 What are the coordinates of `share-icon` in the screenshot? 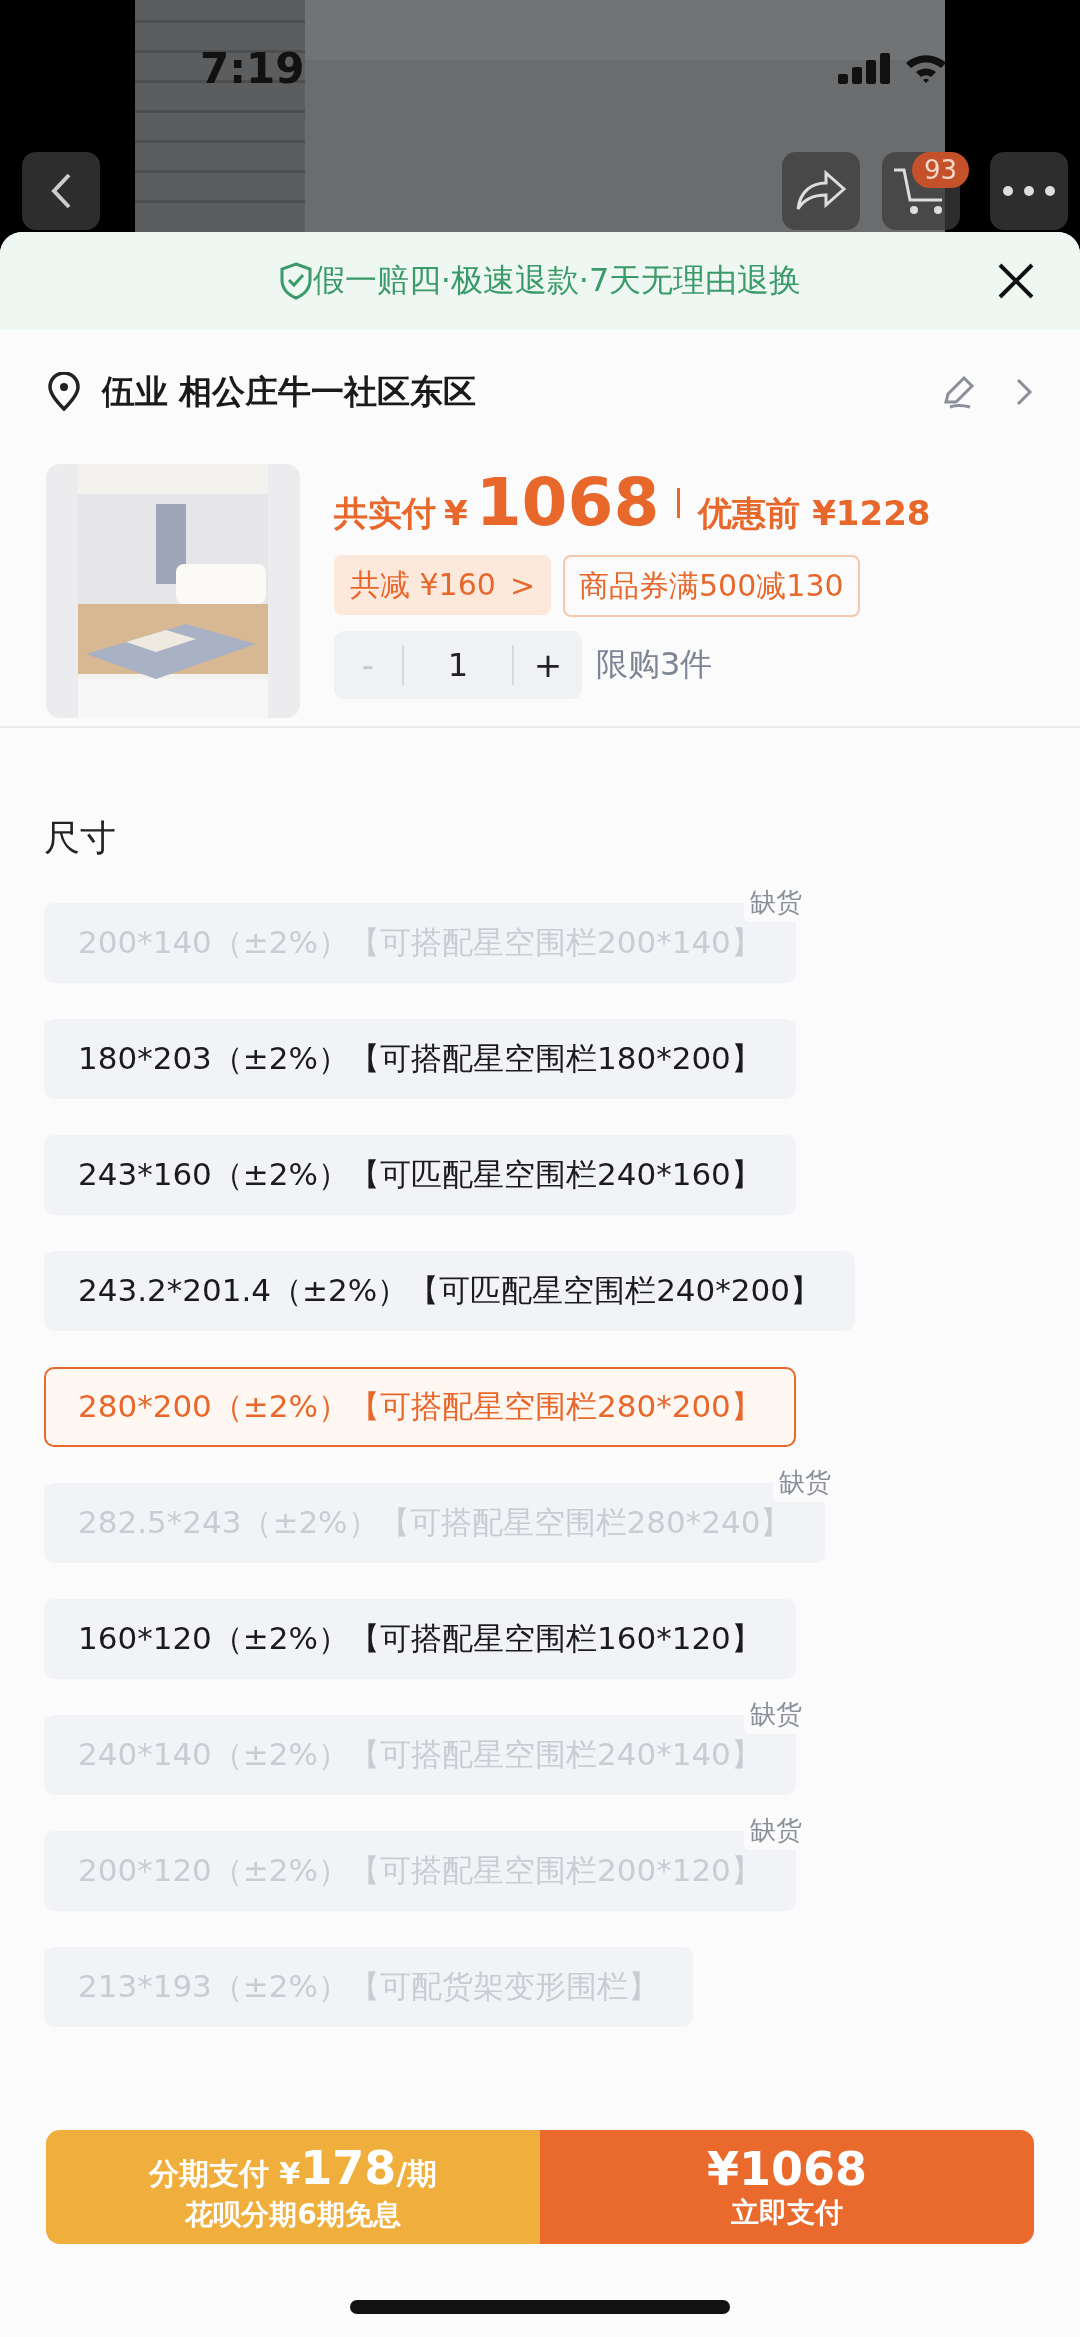 It's located at (821, 191).